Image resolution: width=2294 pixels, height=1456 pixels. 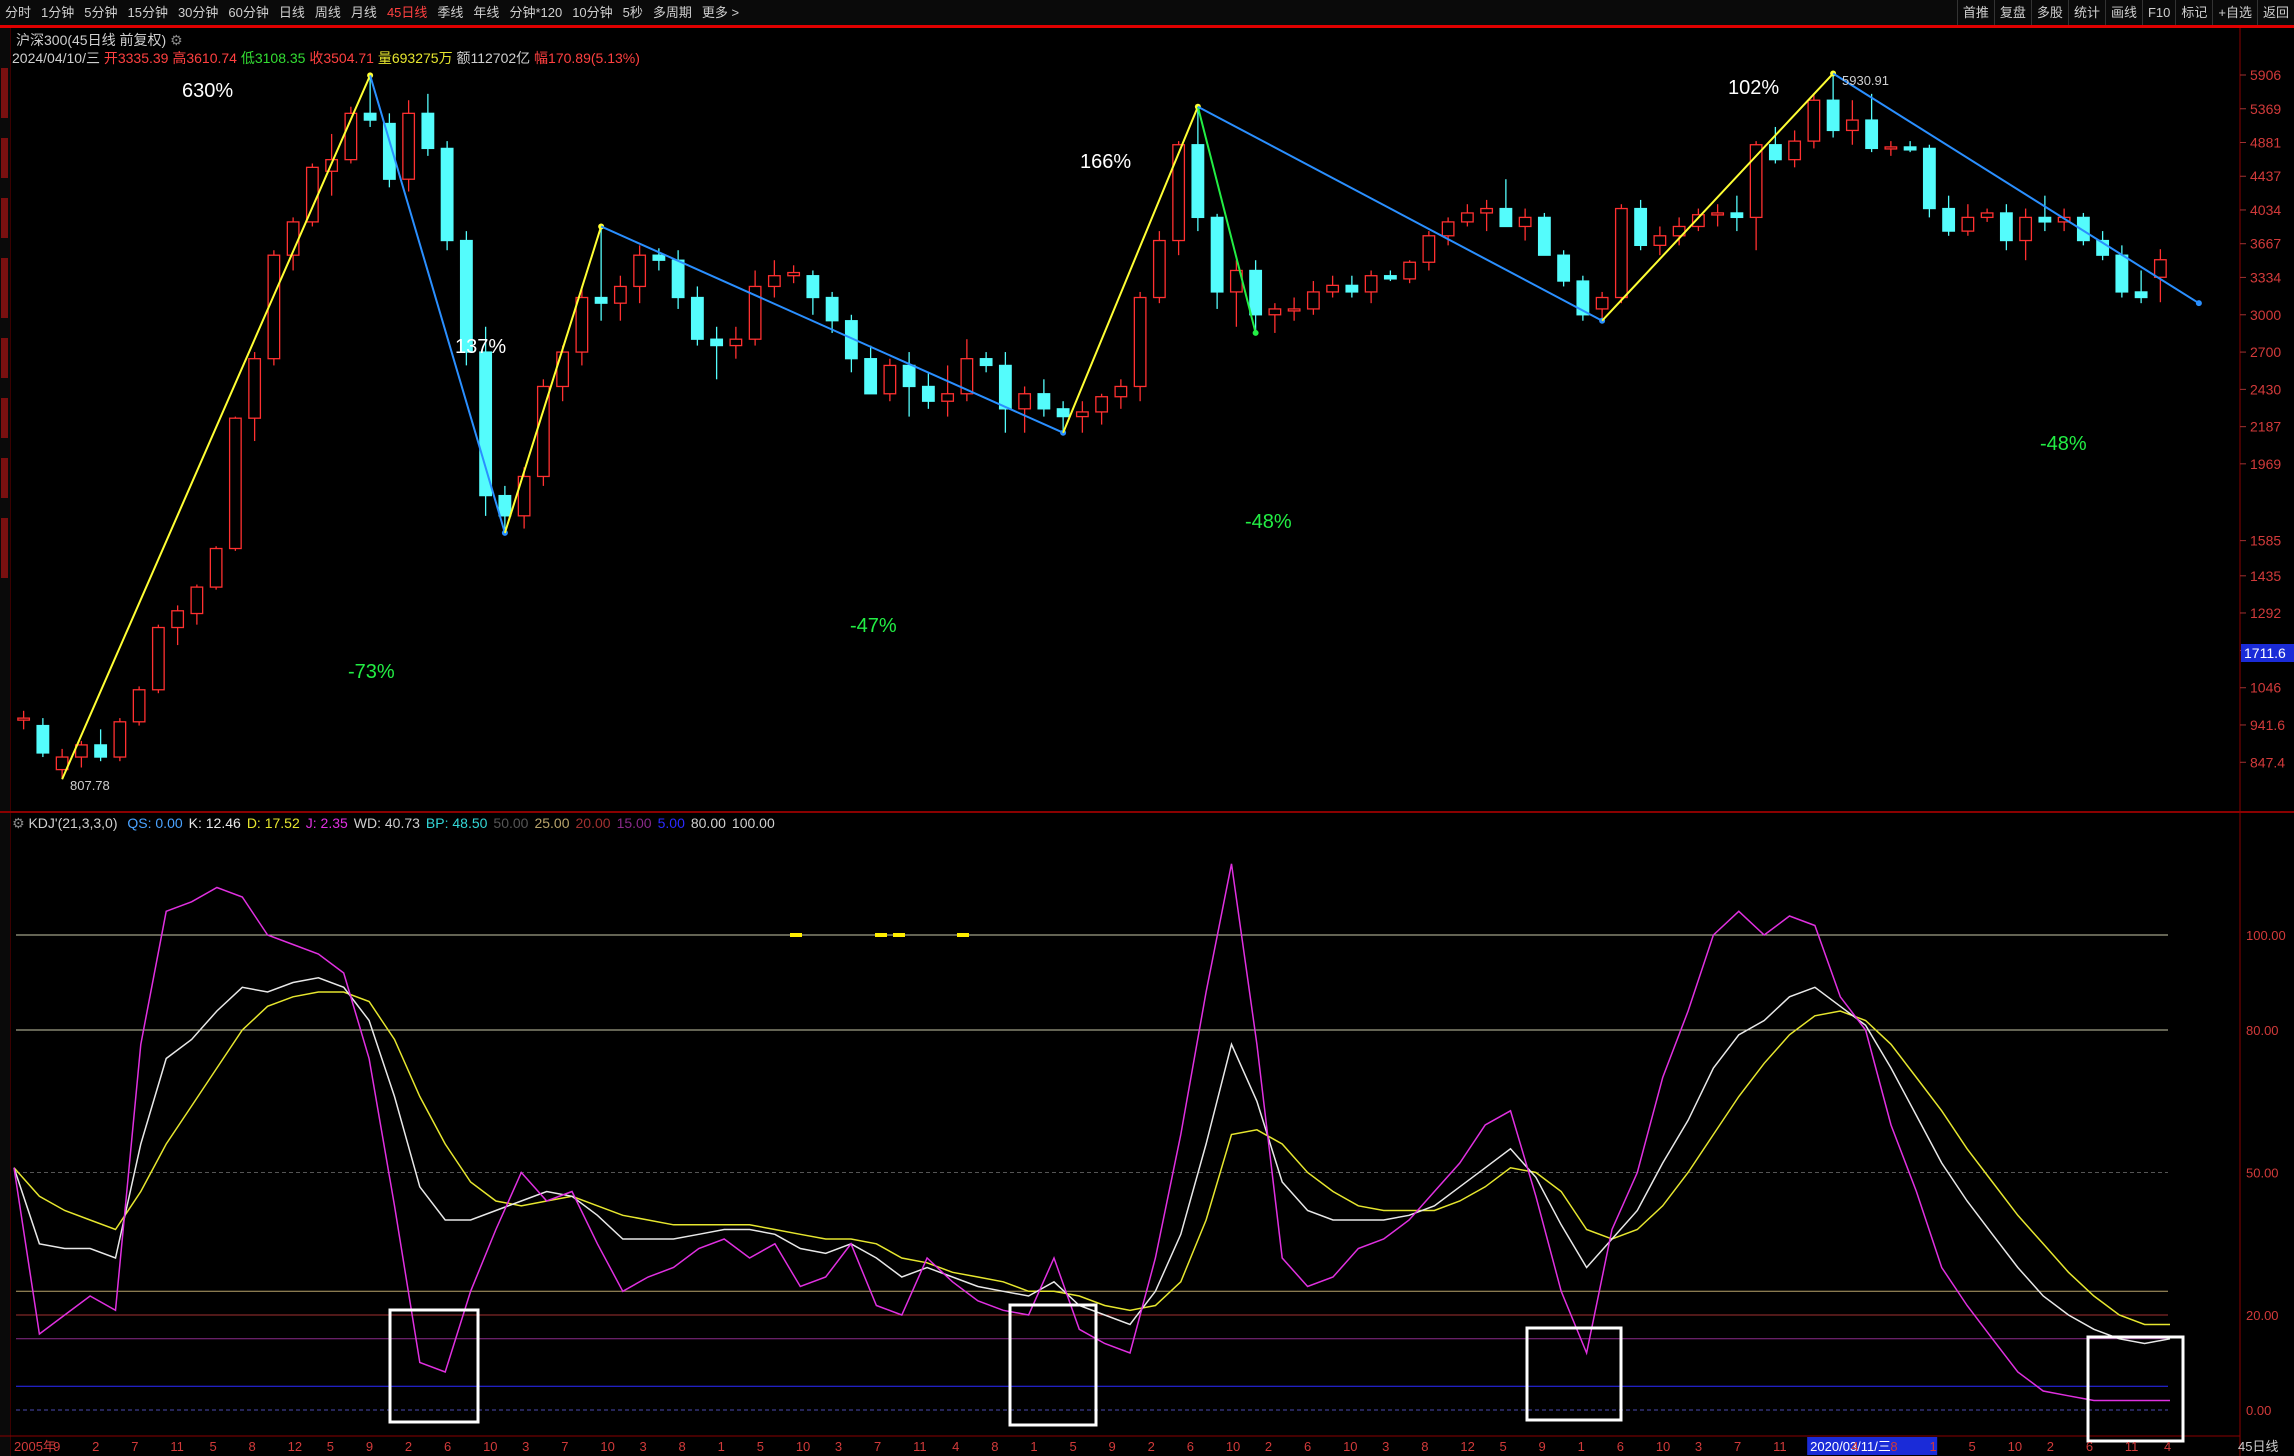 What do you see at coordinates (1033, 1446) in the screenshot?
I see `time-axis-label: 1` at bounding box center [1033, 1446].